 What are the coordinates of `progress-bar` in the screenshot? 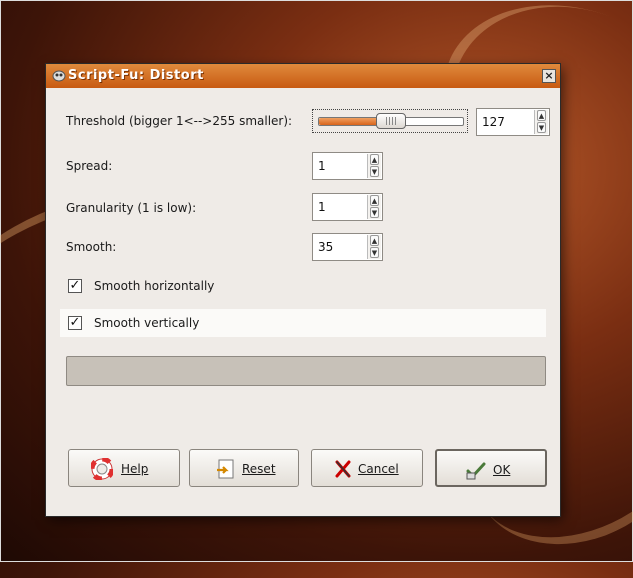 It's located at (306, 371).